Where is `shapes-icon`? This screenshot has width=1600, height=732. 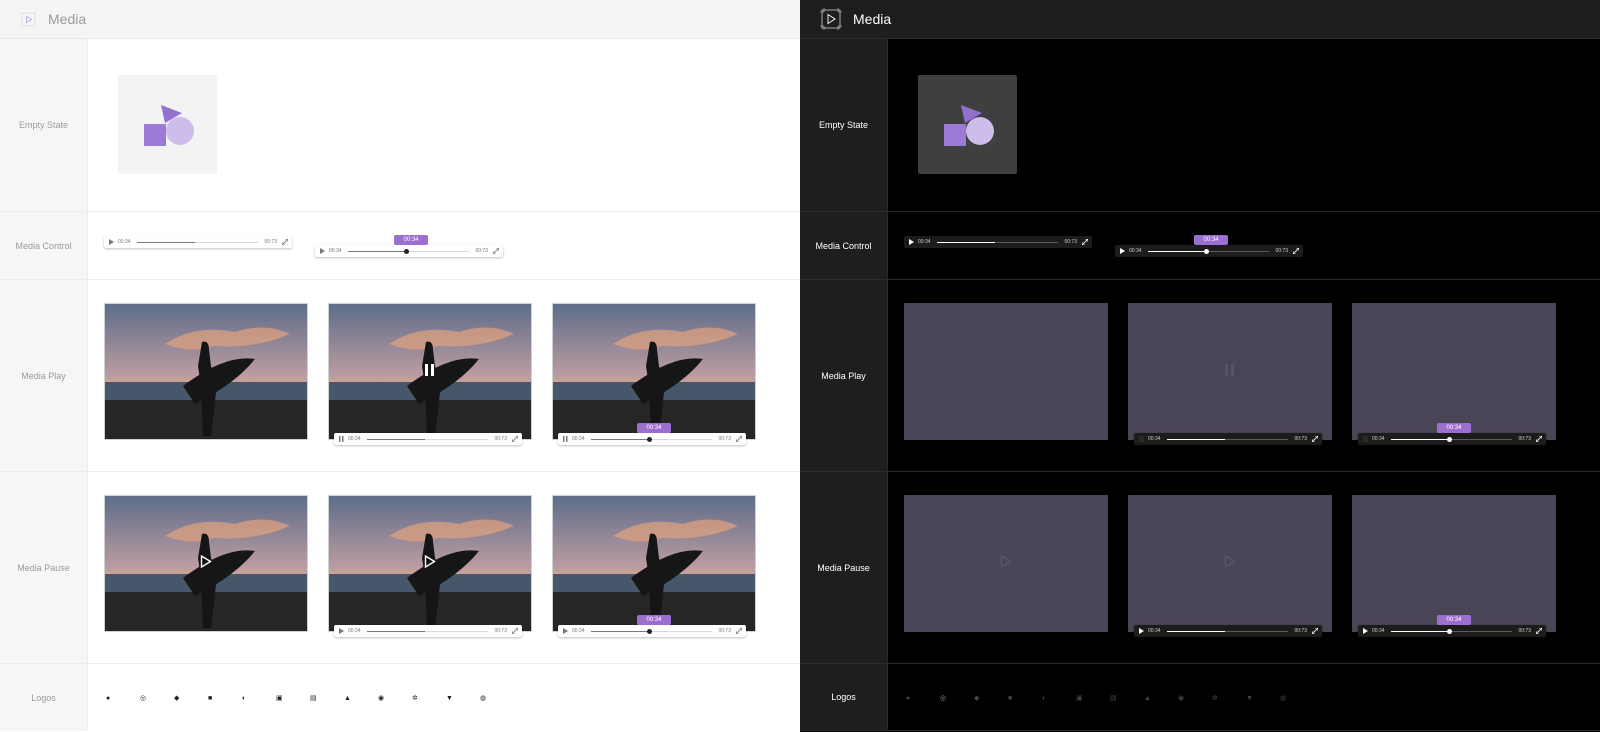
shapes-icon is located at coordinates (169, 125).